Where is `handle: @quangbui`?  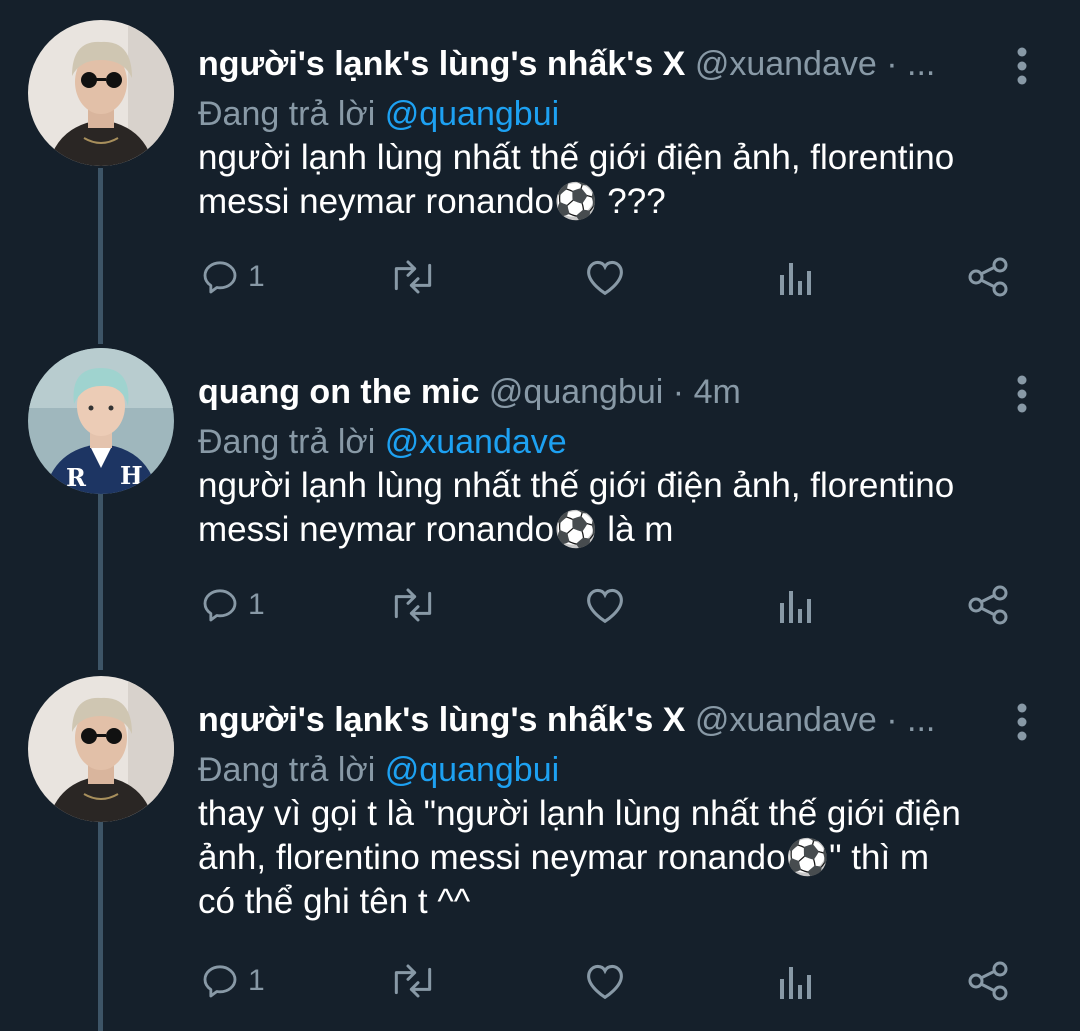
handle: @quangbui is located at coordinates (576, 392).